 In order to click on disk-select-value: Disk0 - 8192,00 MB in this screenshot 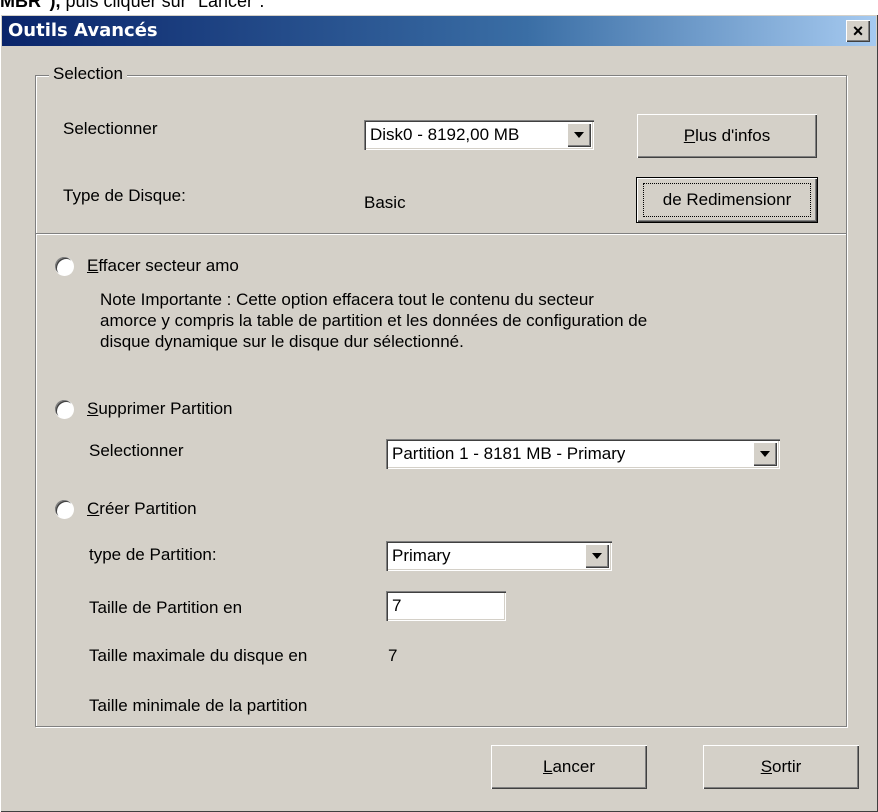, I will do `click(445, 134)`.